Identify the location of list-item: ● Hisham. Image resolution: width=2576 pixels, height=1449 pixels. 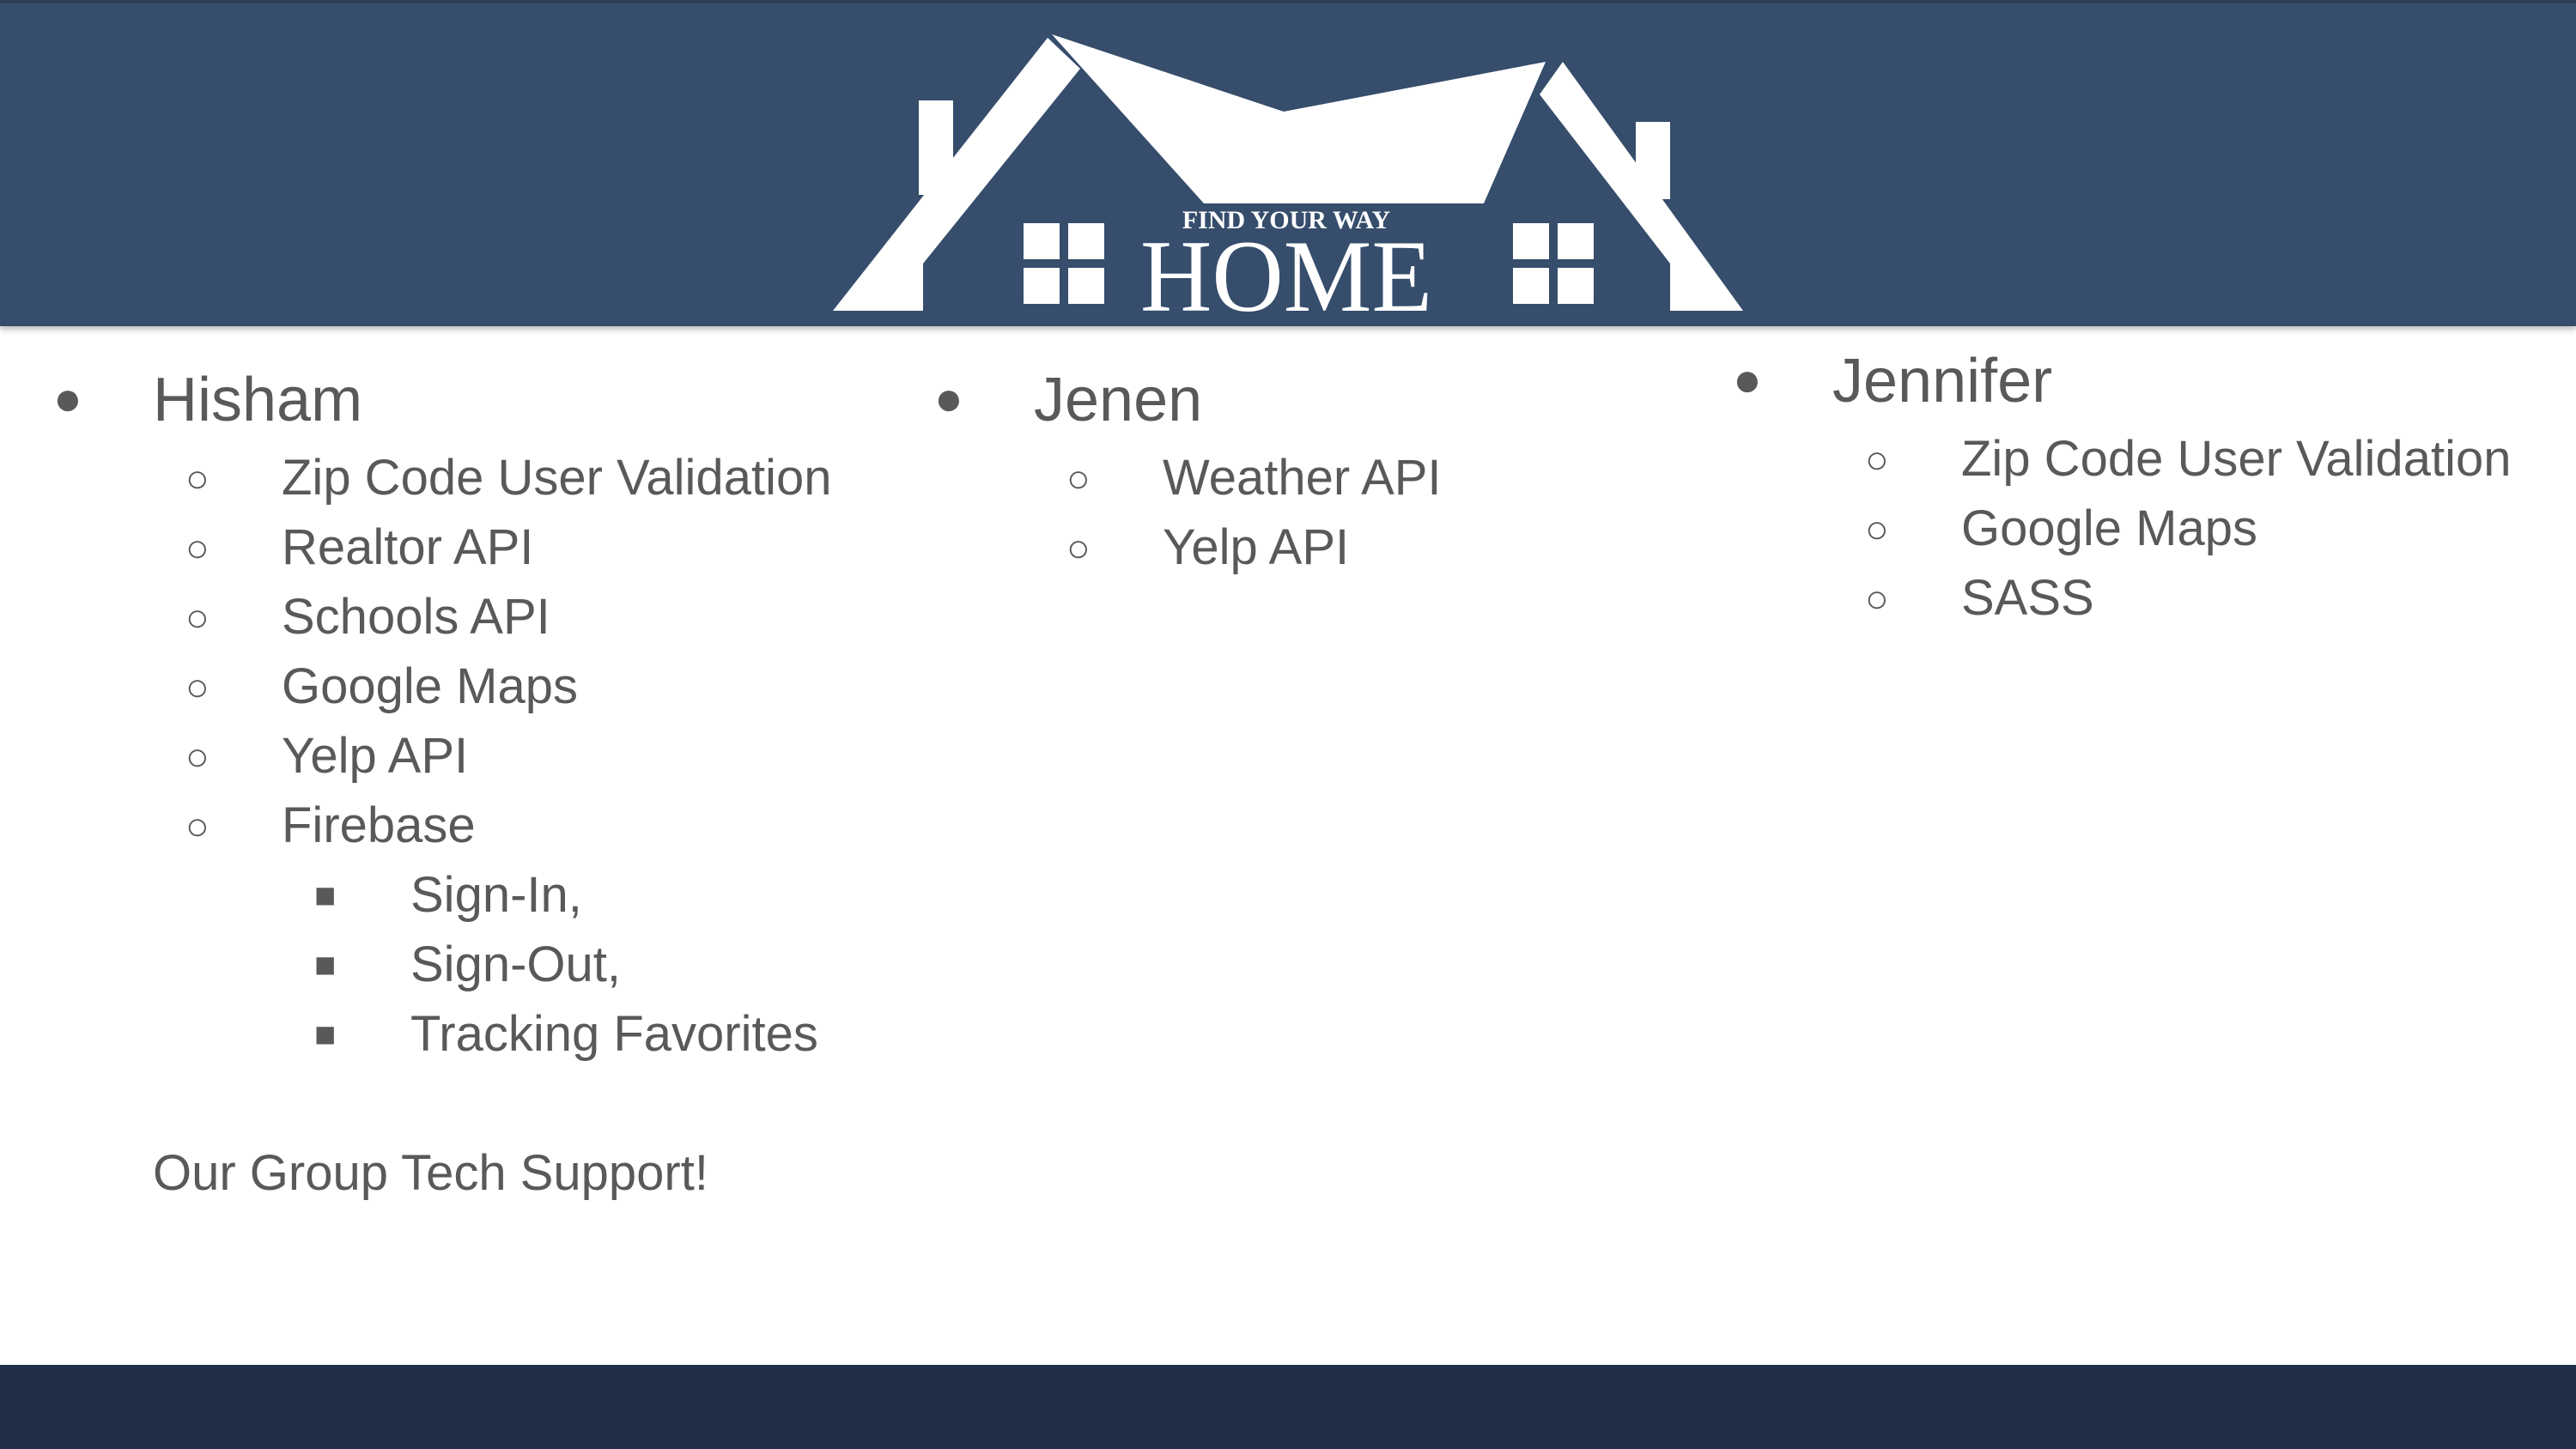
(442, 400).